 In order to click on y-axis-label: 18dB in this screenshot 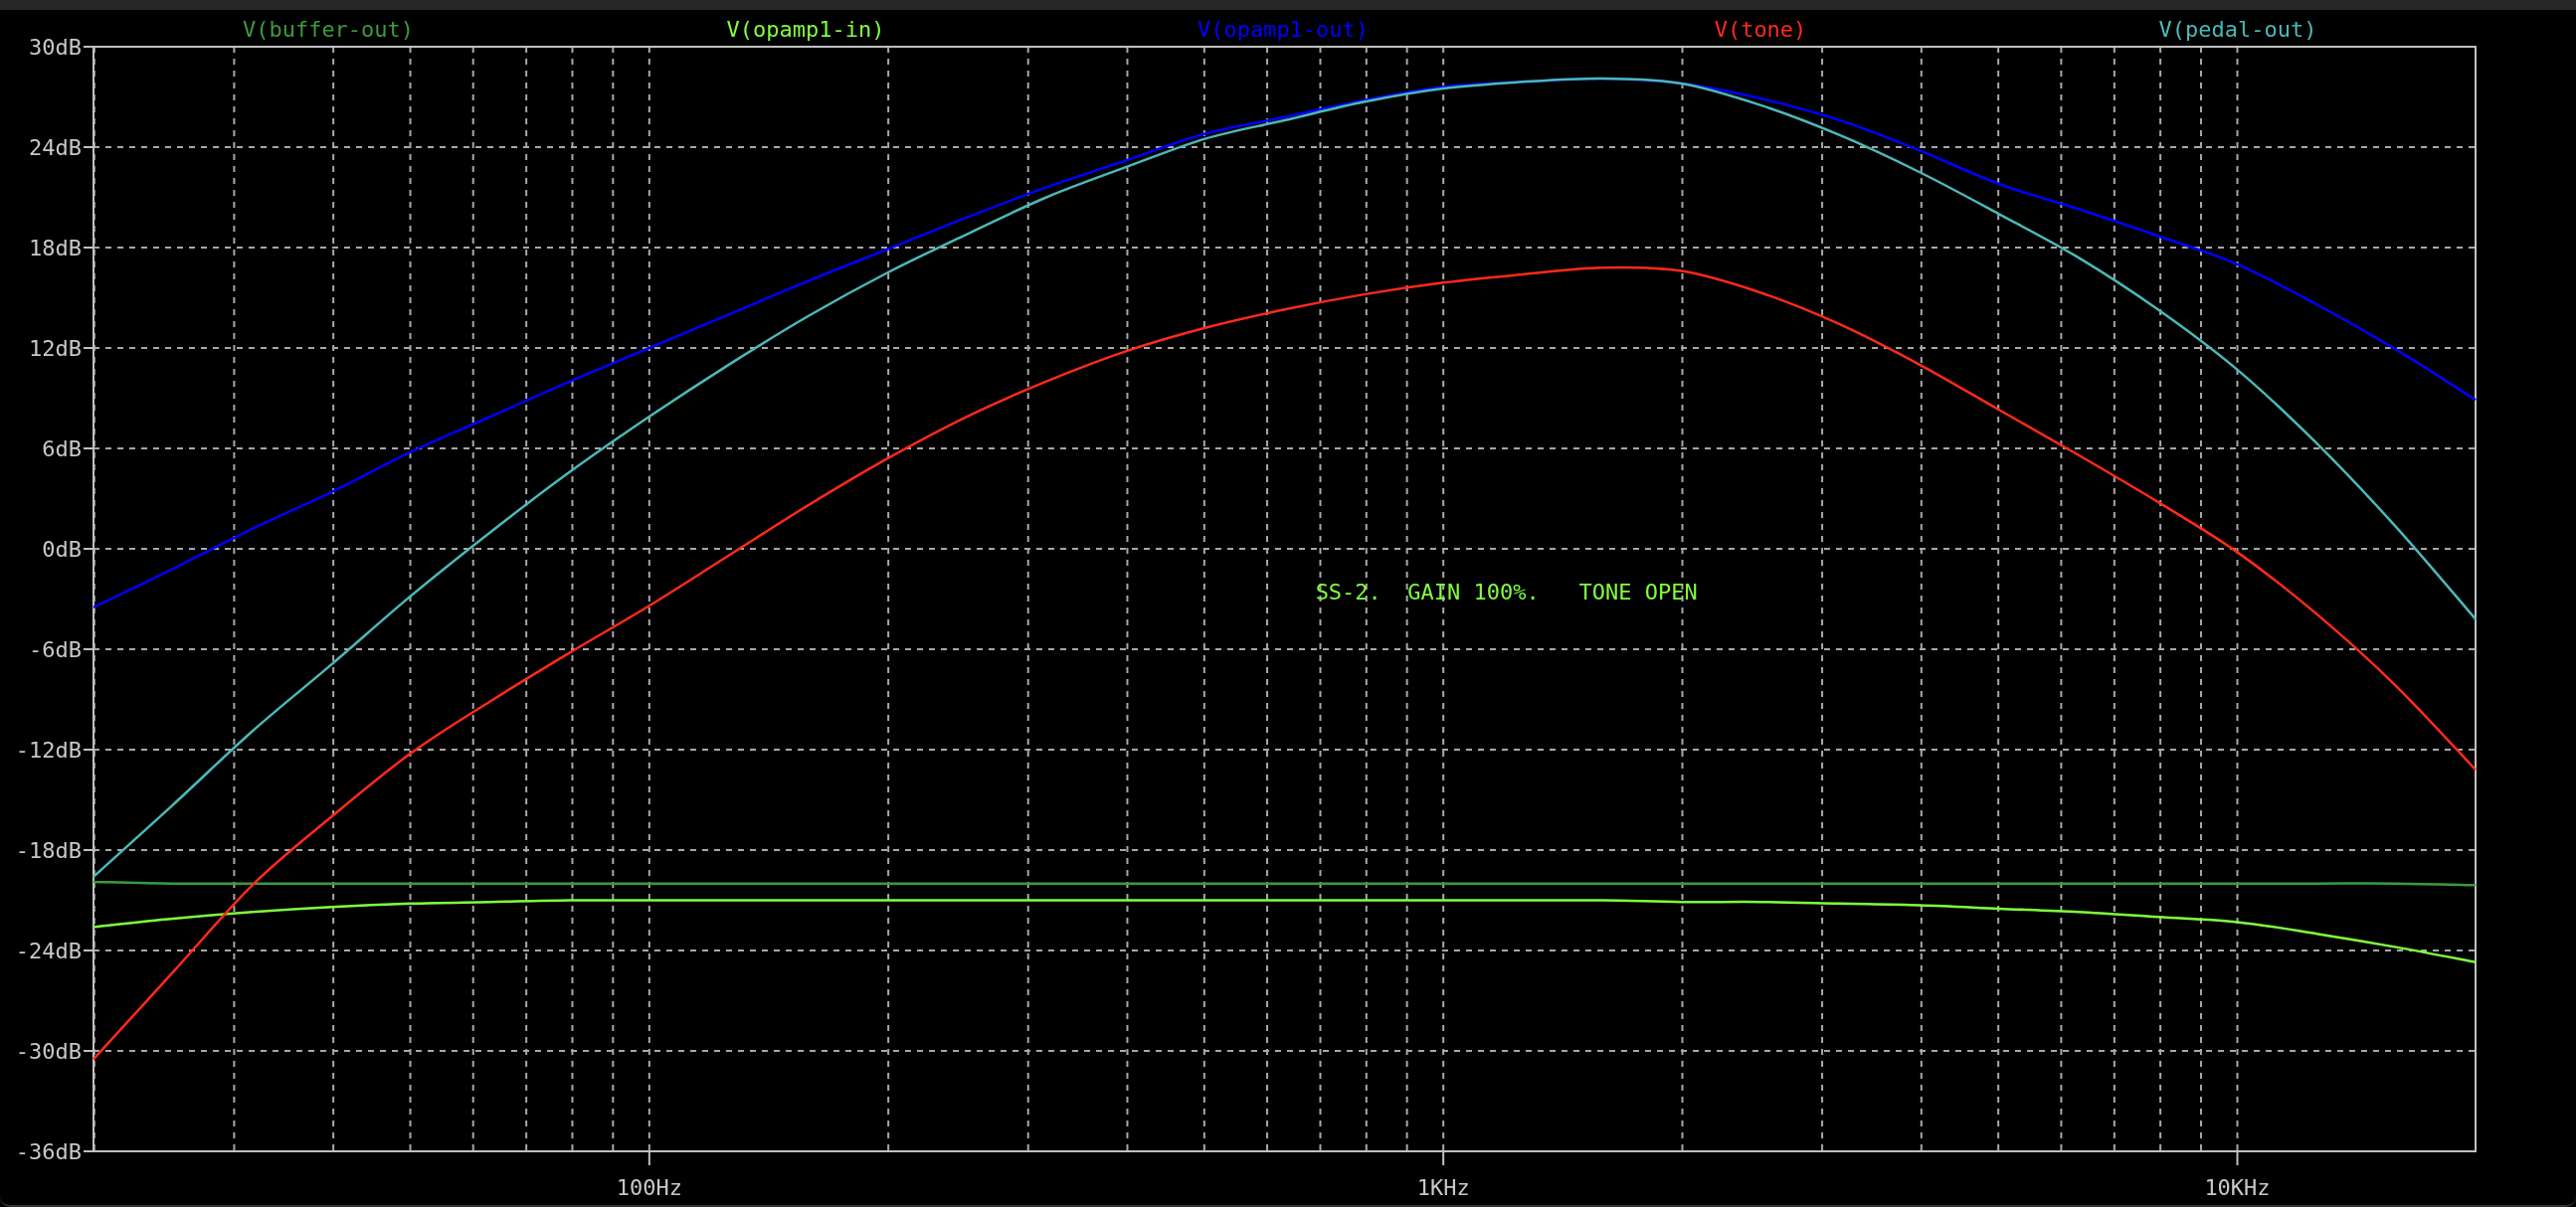, I will do `click(55, 248)`.